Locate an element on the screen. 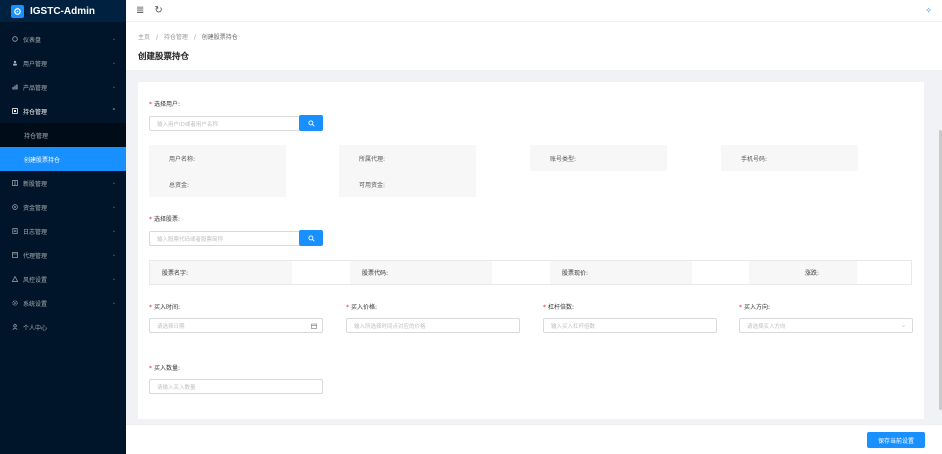 The image size is (942, 454). sidebar-item-label: 用户管理 is located at coordinates (35, 64).